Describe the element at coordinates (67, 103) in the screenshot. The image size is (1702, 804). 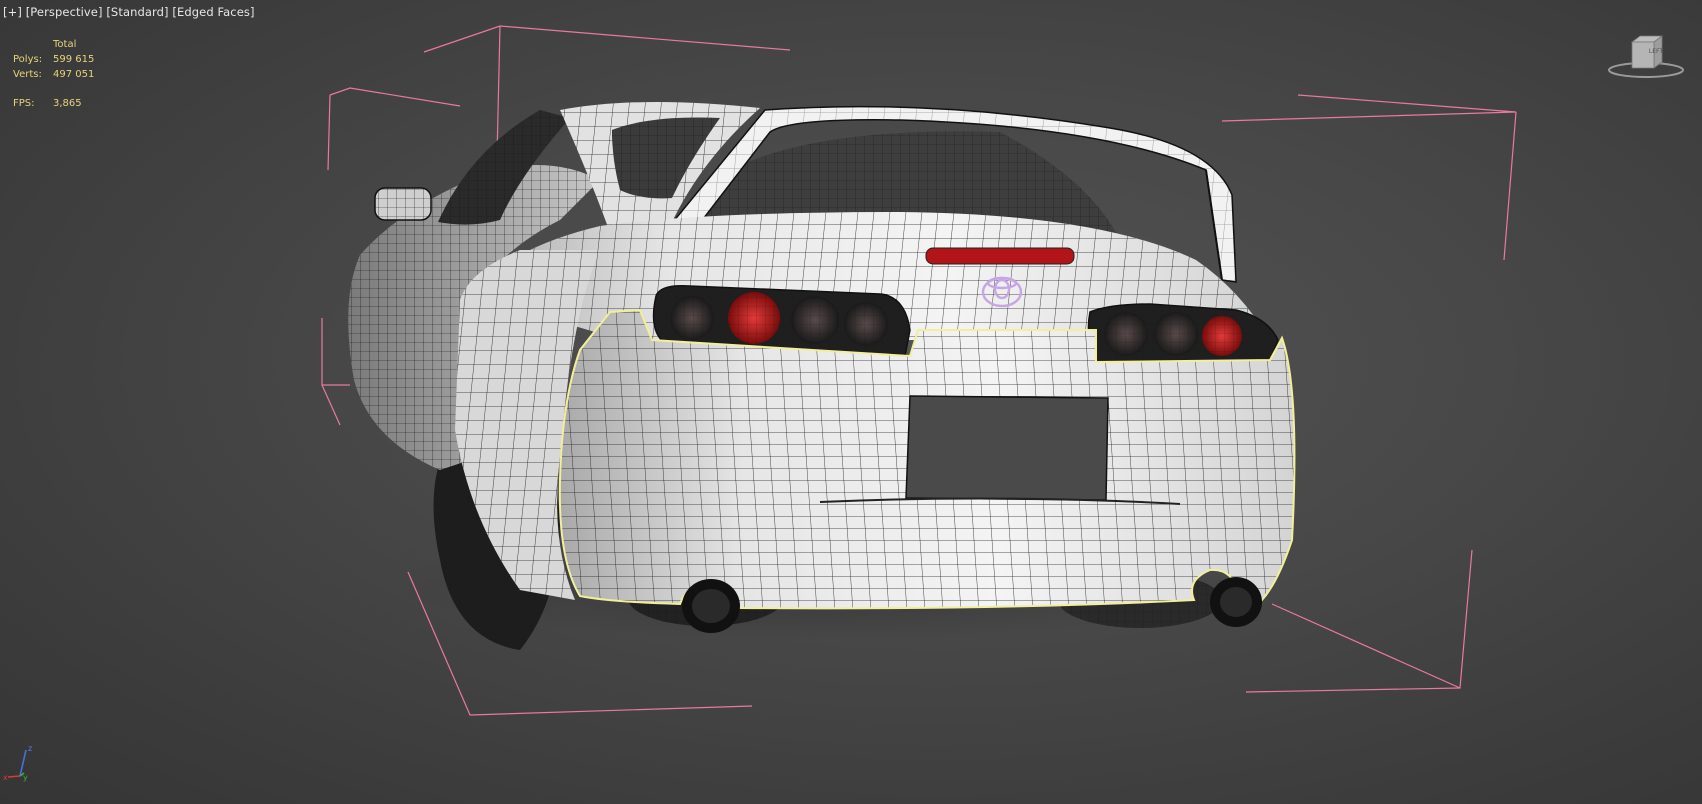
I see `fps-value: 3,865` at that location.